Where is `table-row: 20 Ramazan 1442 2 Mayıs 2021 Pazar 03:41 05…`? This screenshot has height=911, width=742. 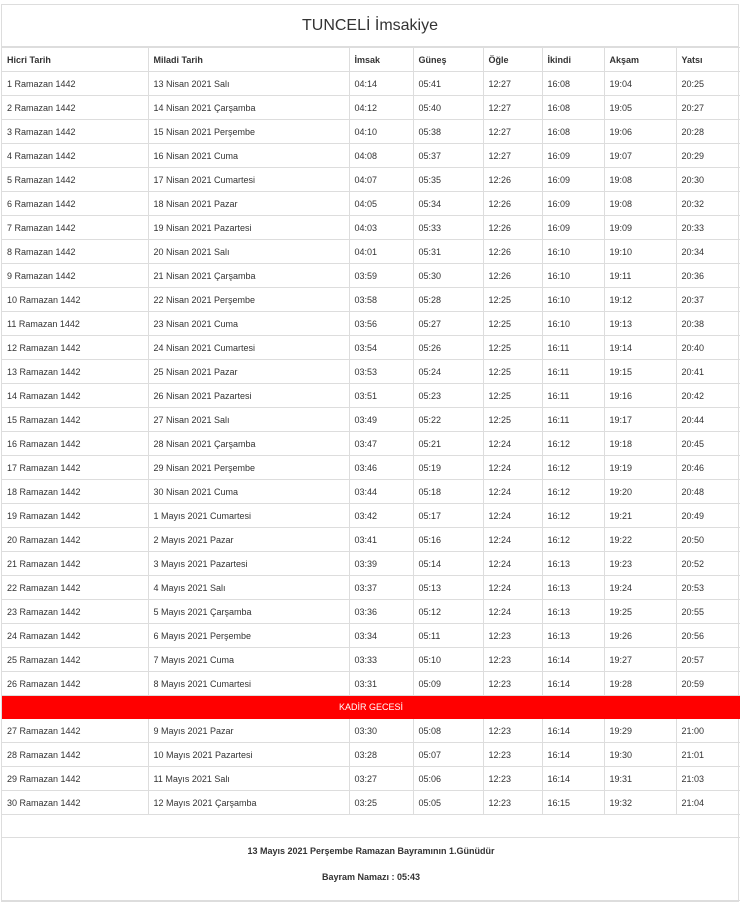 table-row: 20 Ramazan 1442 2 Mayıs 2021 Pazar 03:41 05… is located at coordinates (371, 539).